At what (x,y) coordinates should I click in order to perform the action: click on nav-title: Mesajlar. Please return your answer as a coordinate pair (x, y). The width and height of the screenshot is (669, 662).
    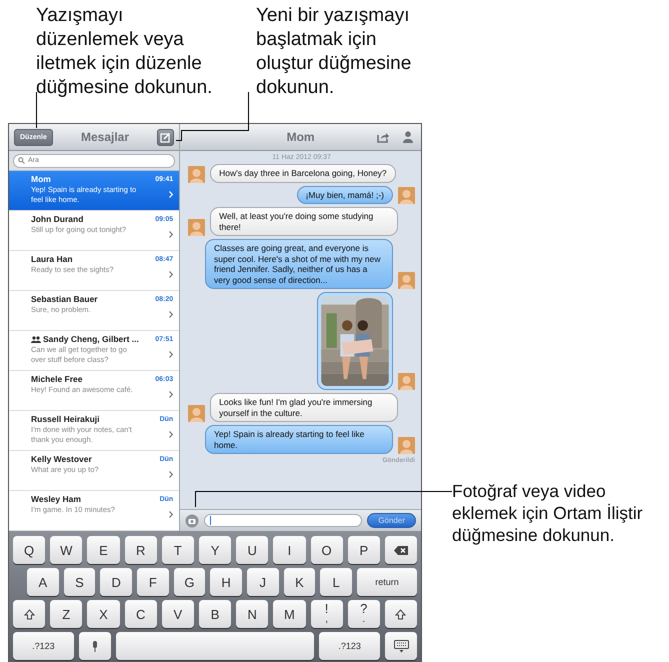
    Looking at the image, I should click on (105, 137).